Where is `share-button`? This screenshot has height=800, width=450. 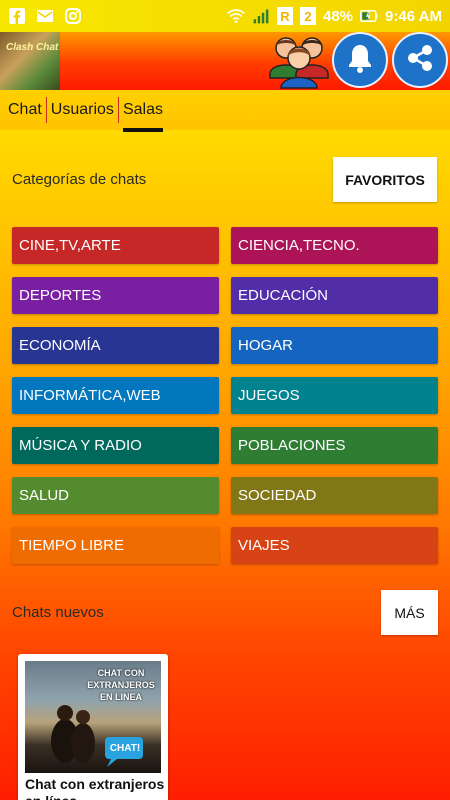
share-button is located at coordinates (420, 60).